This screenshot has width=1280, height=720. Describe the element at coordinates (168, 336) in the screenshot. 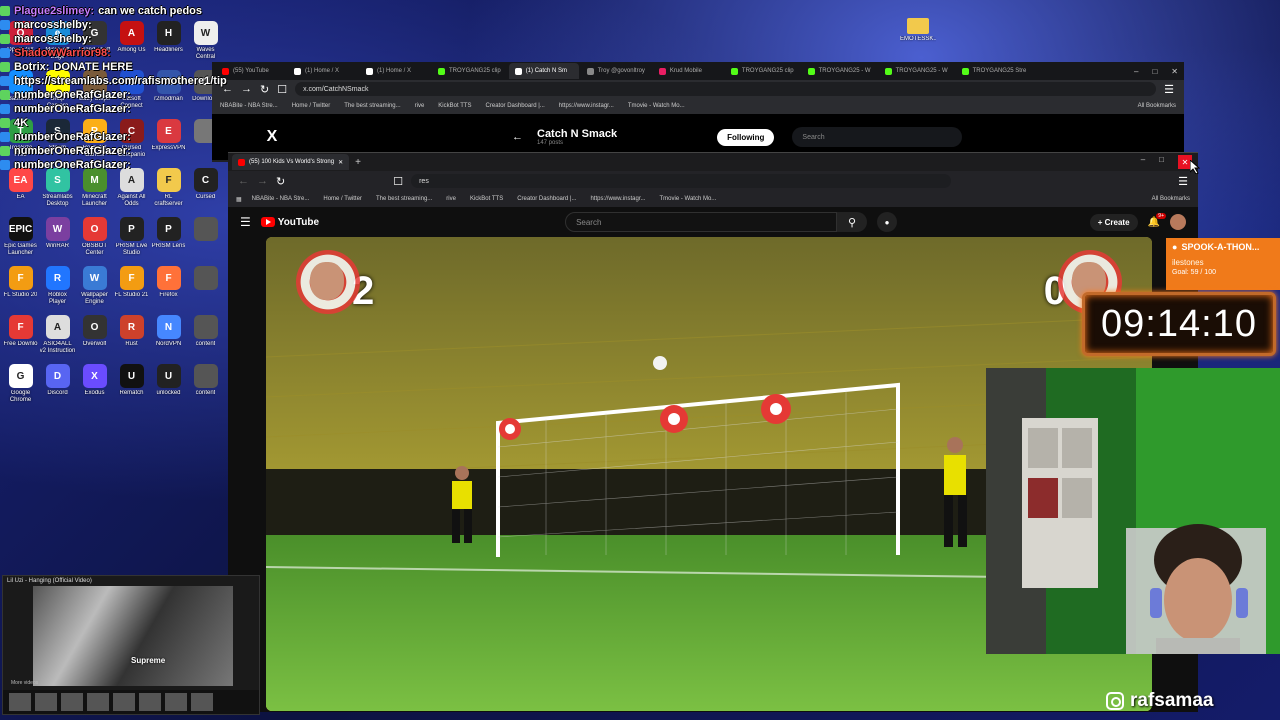

I see `desktop-shortcut: N NordVPN` at that location.